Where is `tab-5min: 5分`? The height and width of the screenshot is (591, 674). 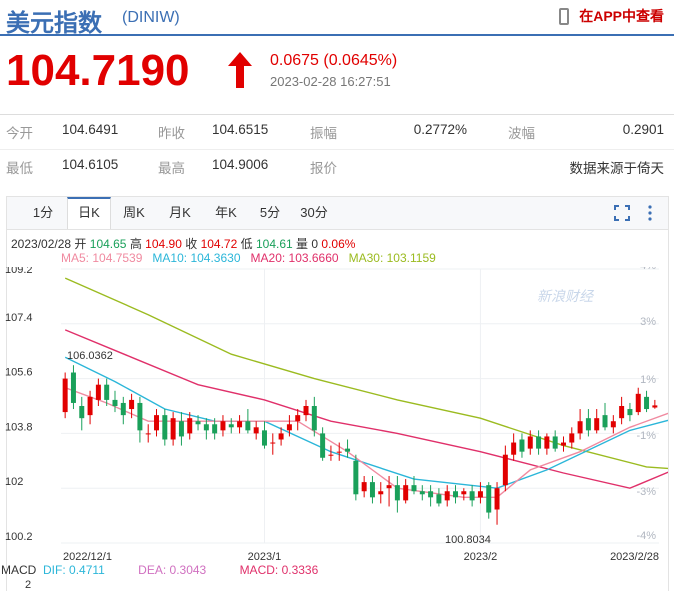 tab-5min: 5分 is located at coordinates (270, 212).